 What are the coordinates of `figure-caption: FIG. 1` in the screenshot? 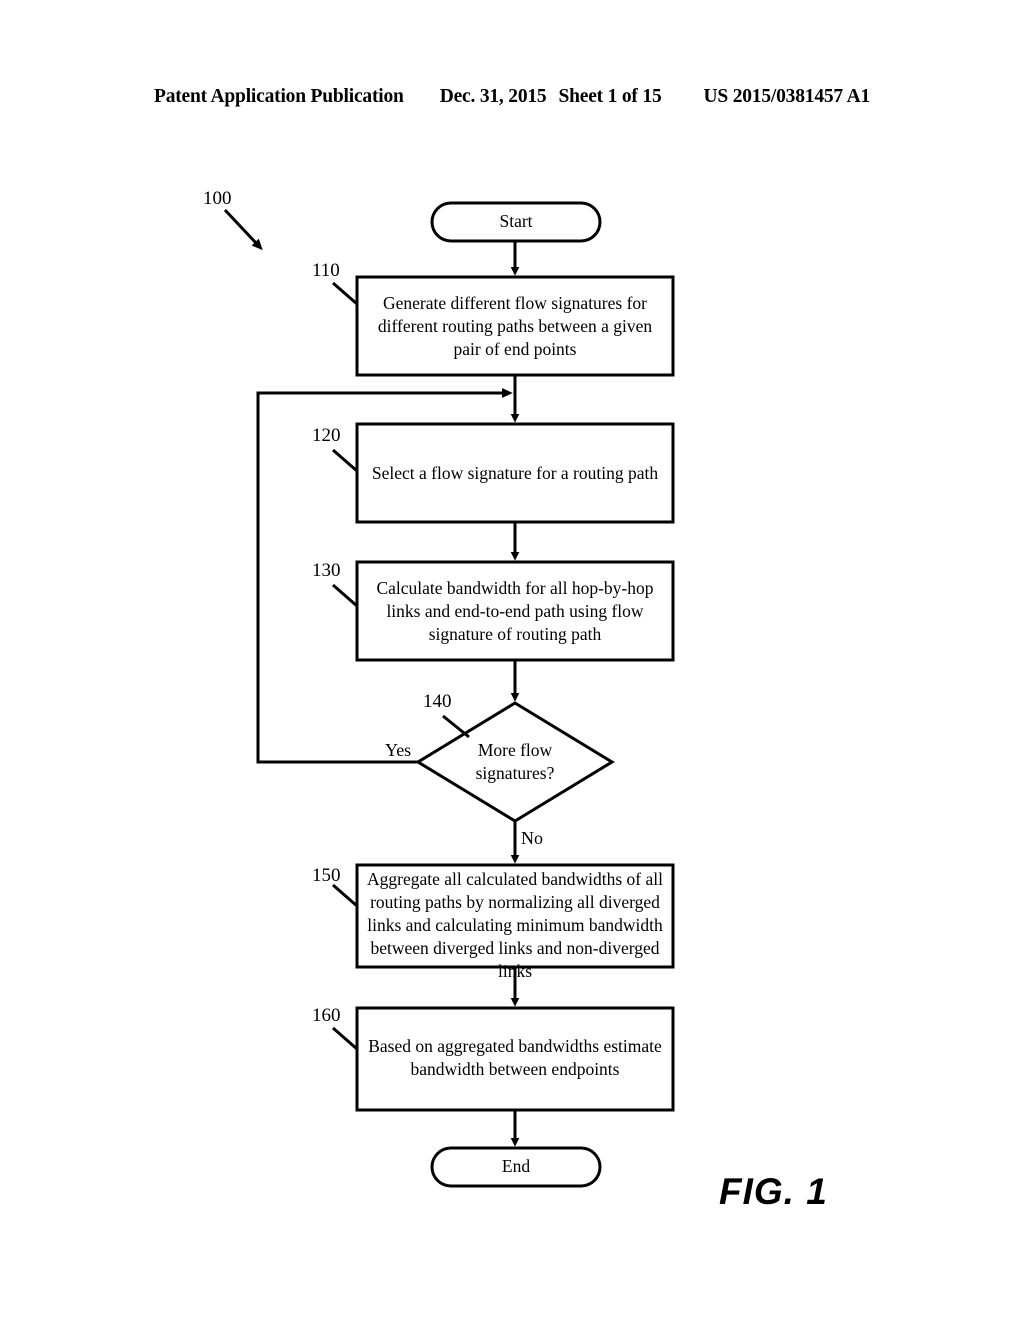 It's located at (773, 1191).